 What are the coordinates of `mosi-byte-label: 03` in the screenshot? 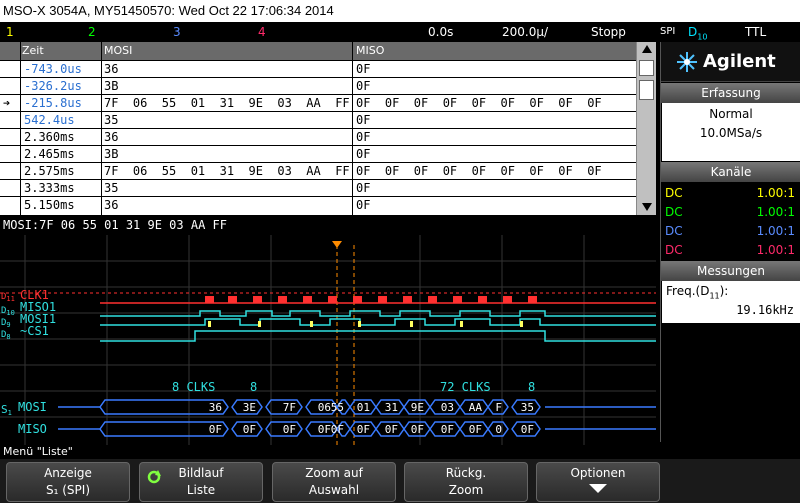 It's located at (447, 407).